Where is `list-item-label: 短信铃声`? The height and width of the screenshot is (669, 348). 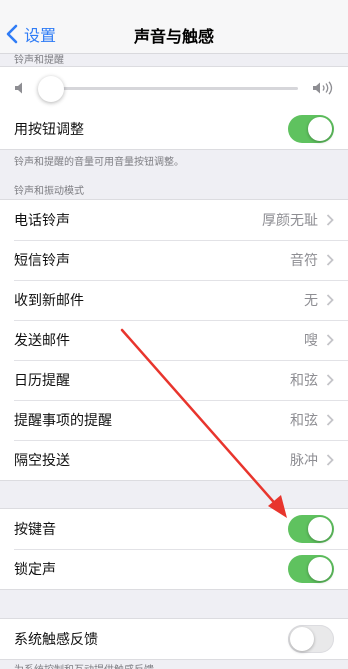 list-item-label: 短信铃声 is located at coordinates (42, 261).